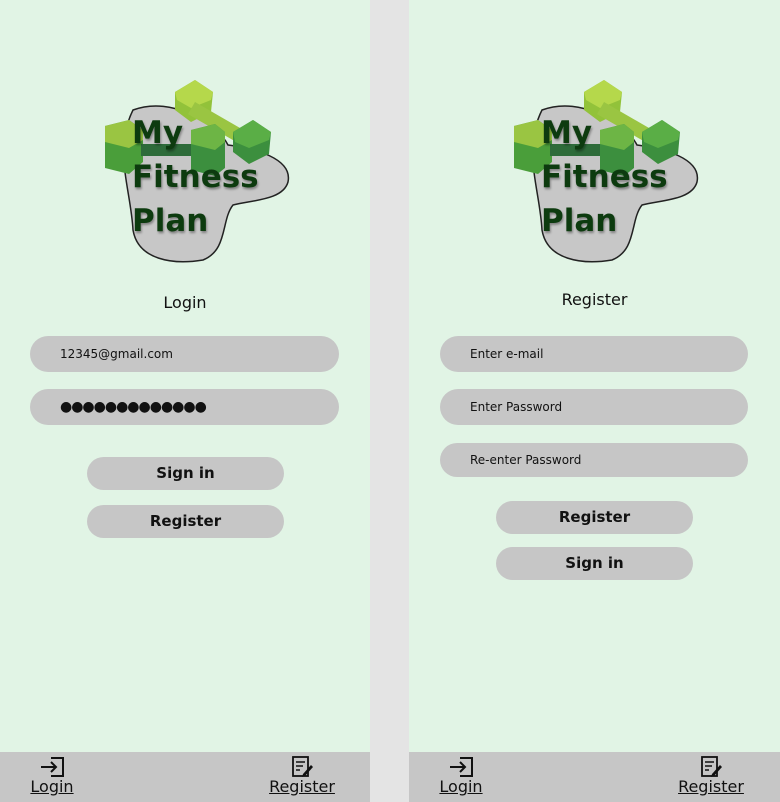  Describe the element at coordinates (594, 299) in the screenshot. I see `register-heading: Register` at that location.